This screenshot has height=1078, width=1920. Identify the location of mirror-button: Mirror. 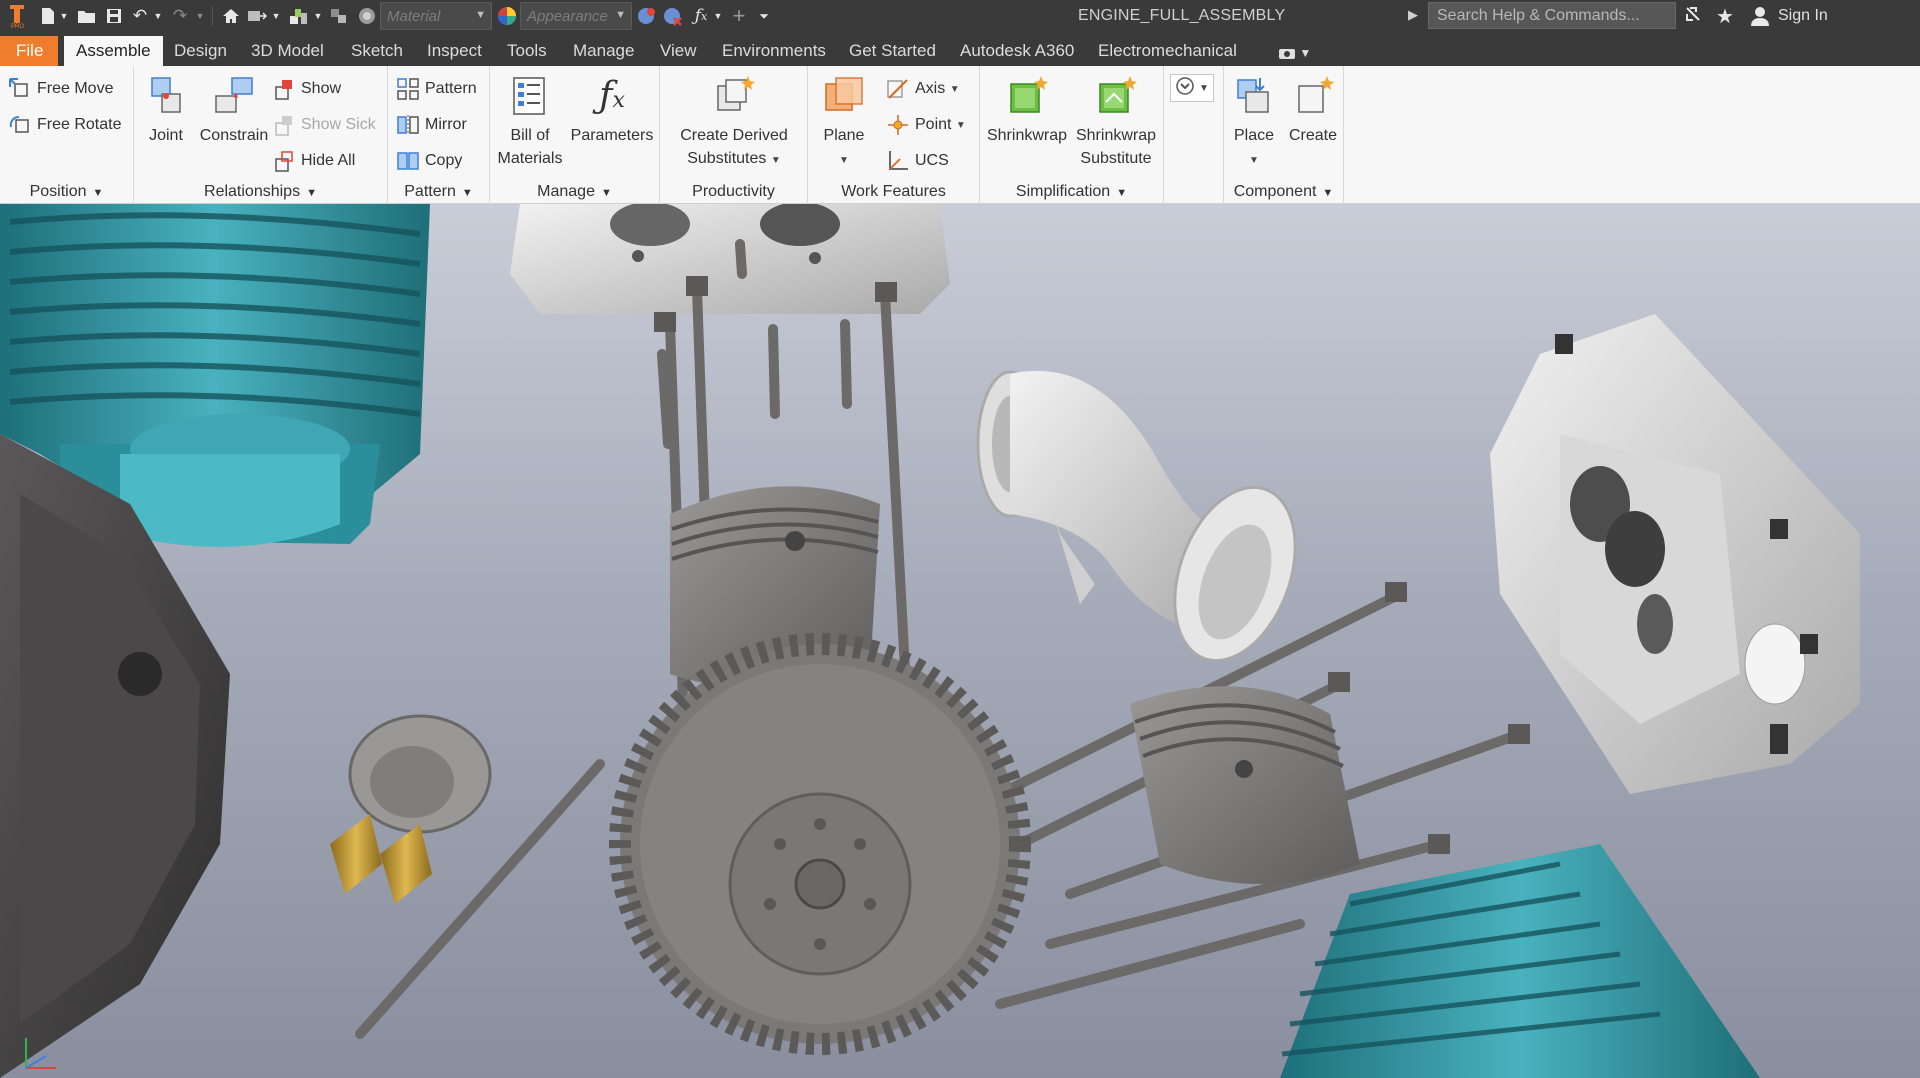
(431, 125).